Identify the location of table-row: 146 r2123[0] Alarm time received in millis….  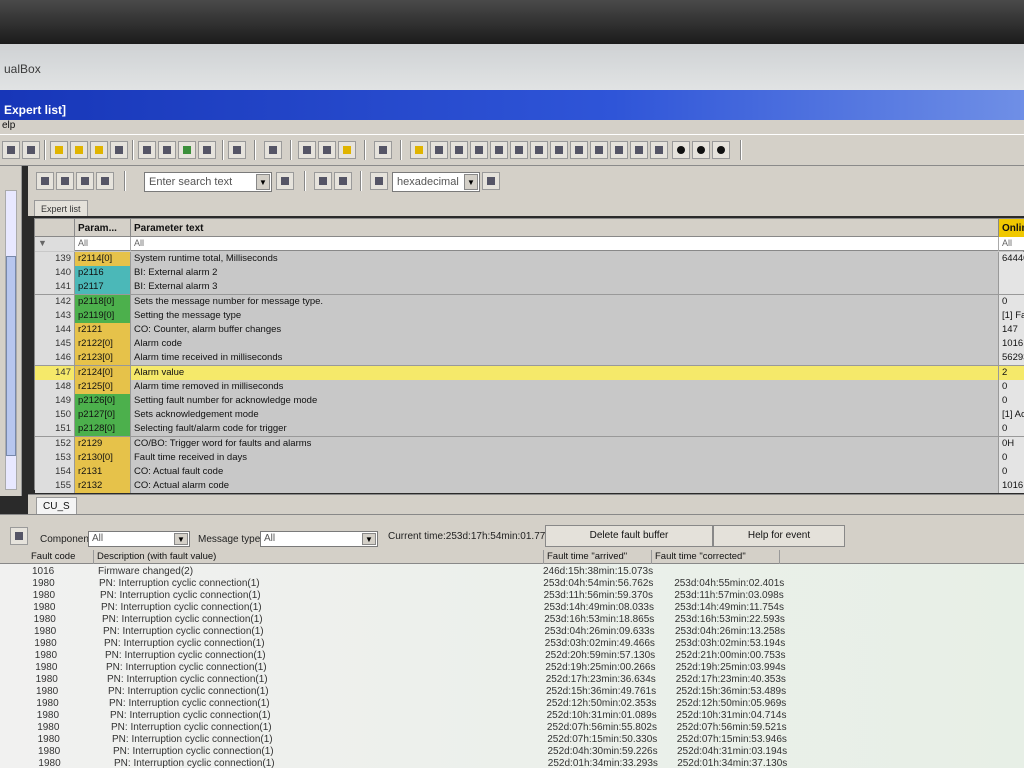
(529, 358).